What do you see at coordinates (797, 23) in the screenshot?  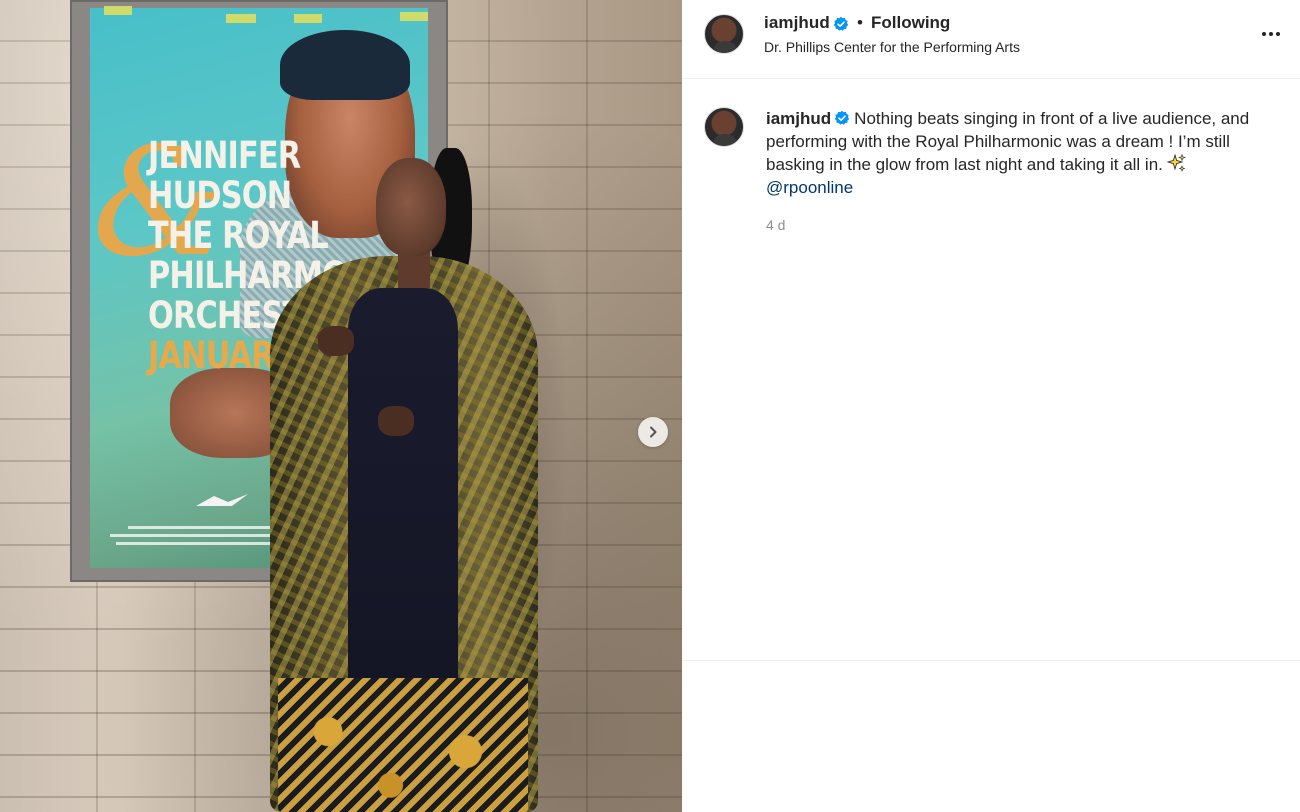 I see `header-username: iamjhud` at bounding box center [797, 23].